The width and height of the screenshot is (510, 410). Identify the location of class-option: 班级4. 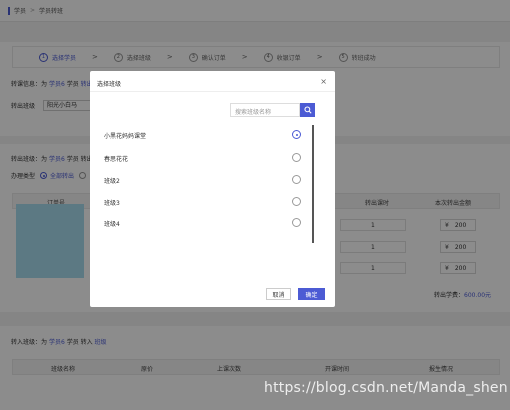
(204, 223).